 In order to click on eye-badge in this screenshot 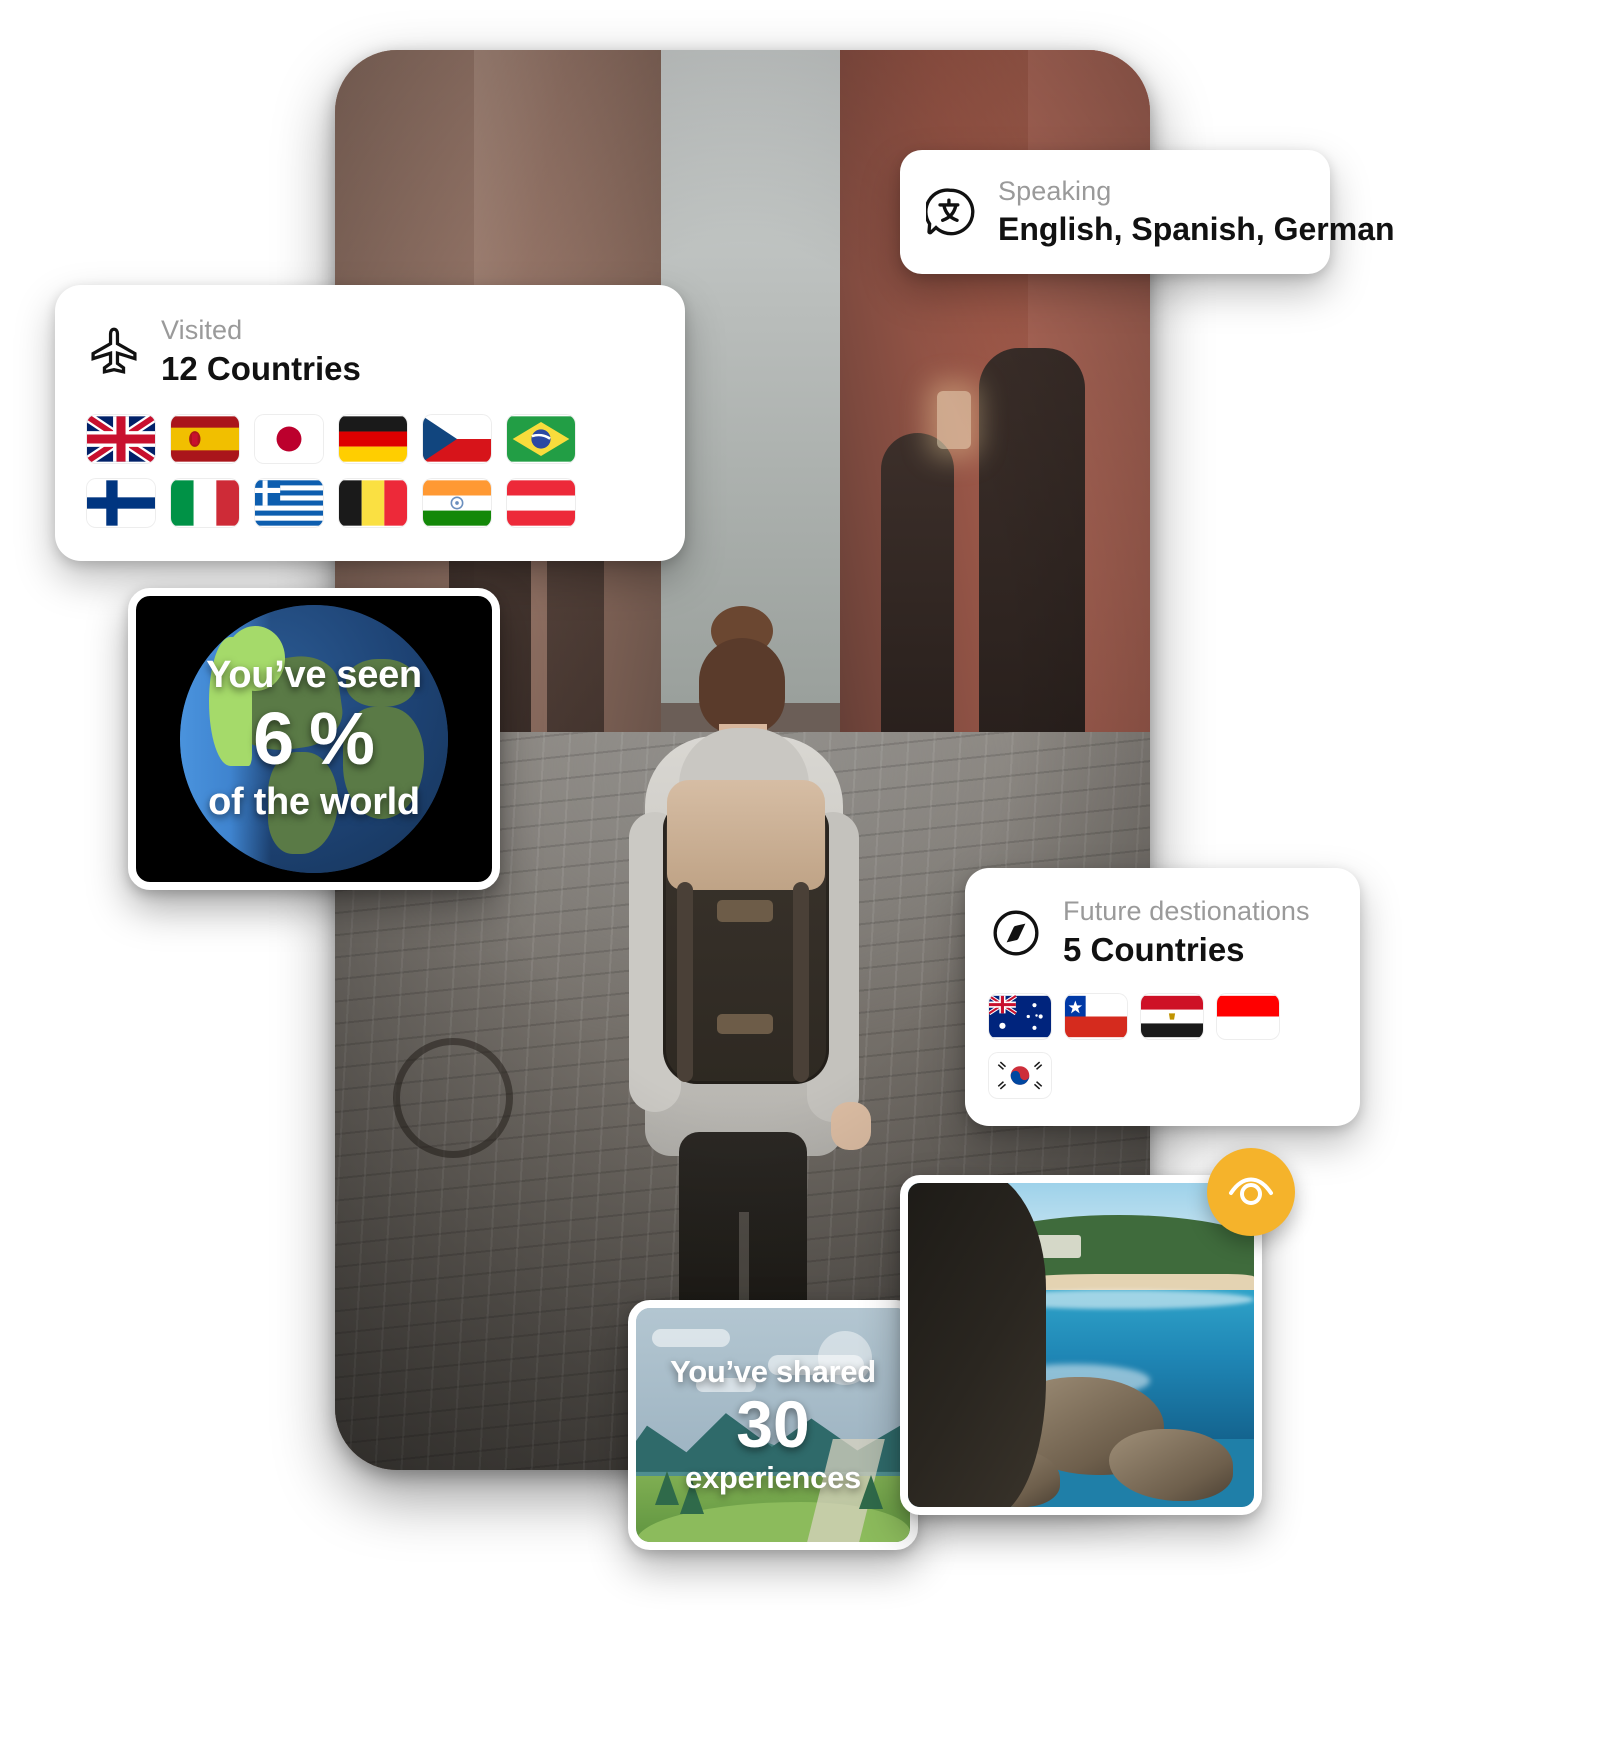, I will do `click(1251, 1192)`.